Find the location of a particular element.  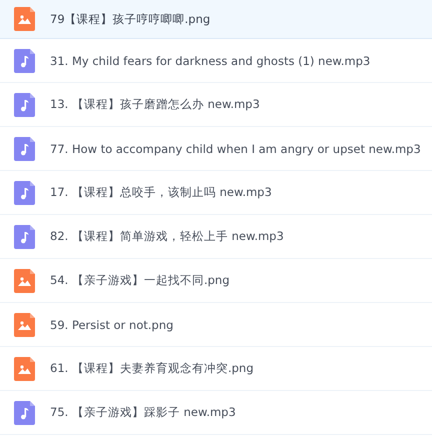

file-name: 59. Persist or not.png is located at coordinates (112, 325).